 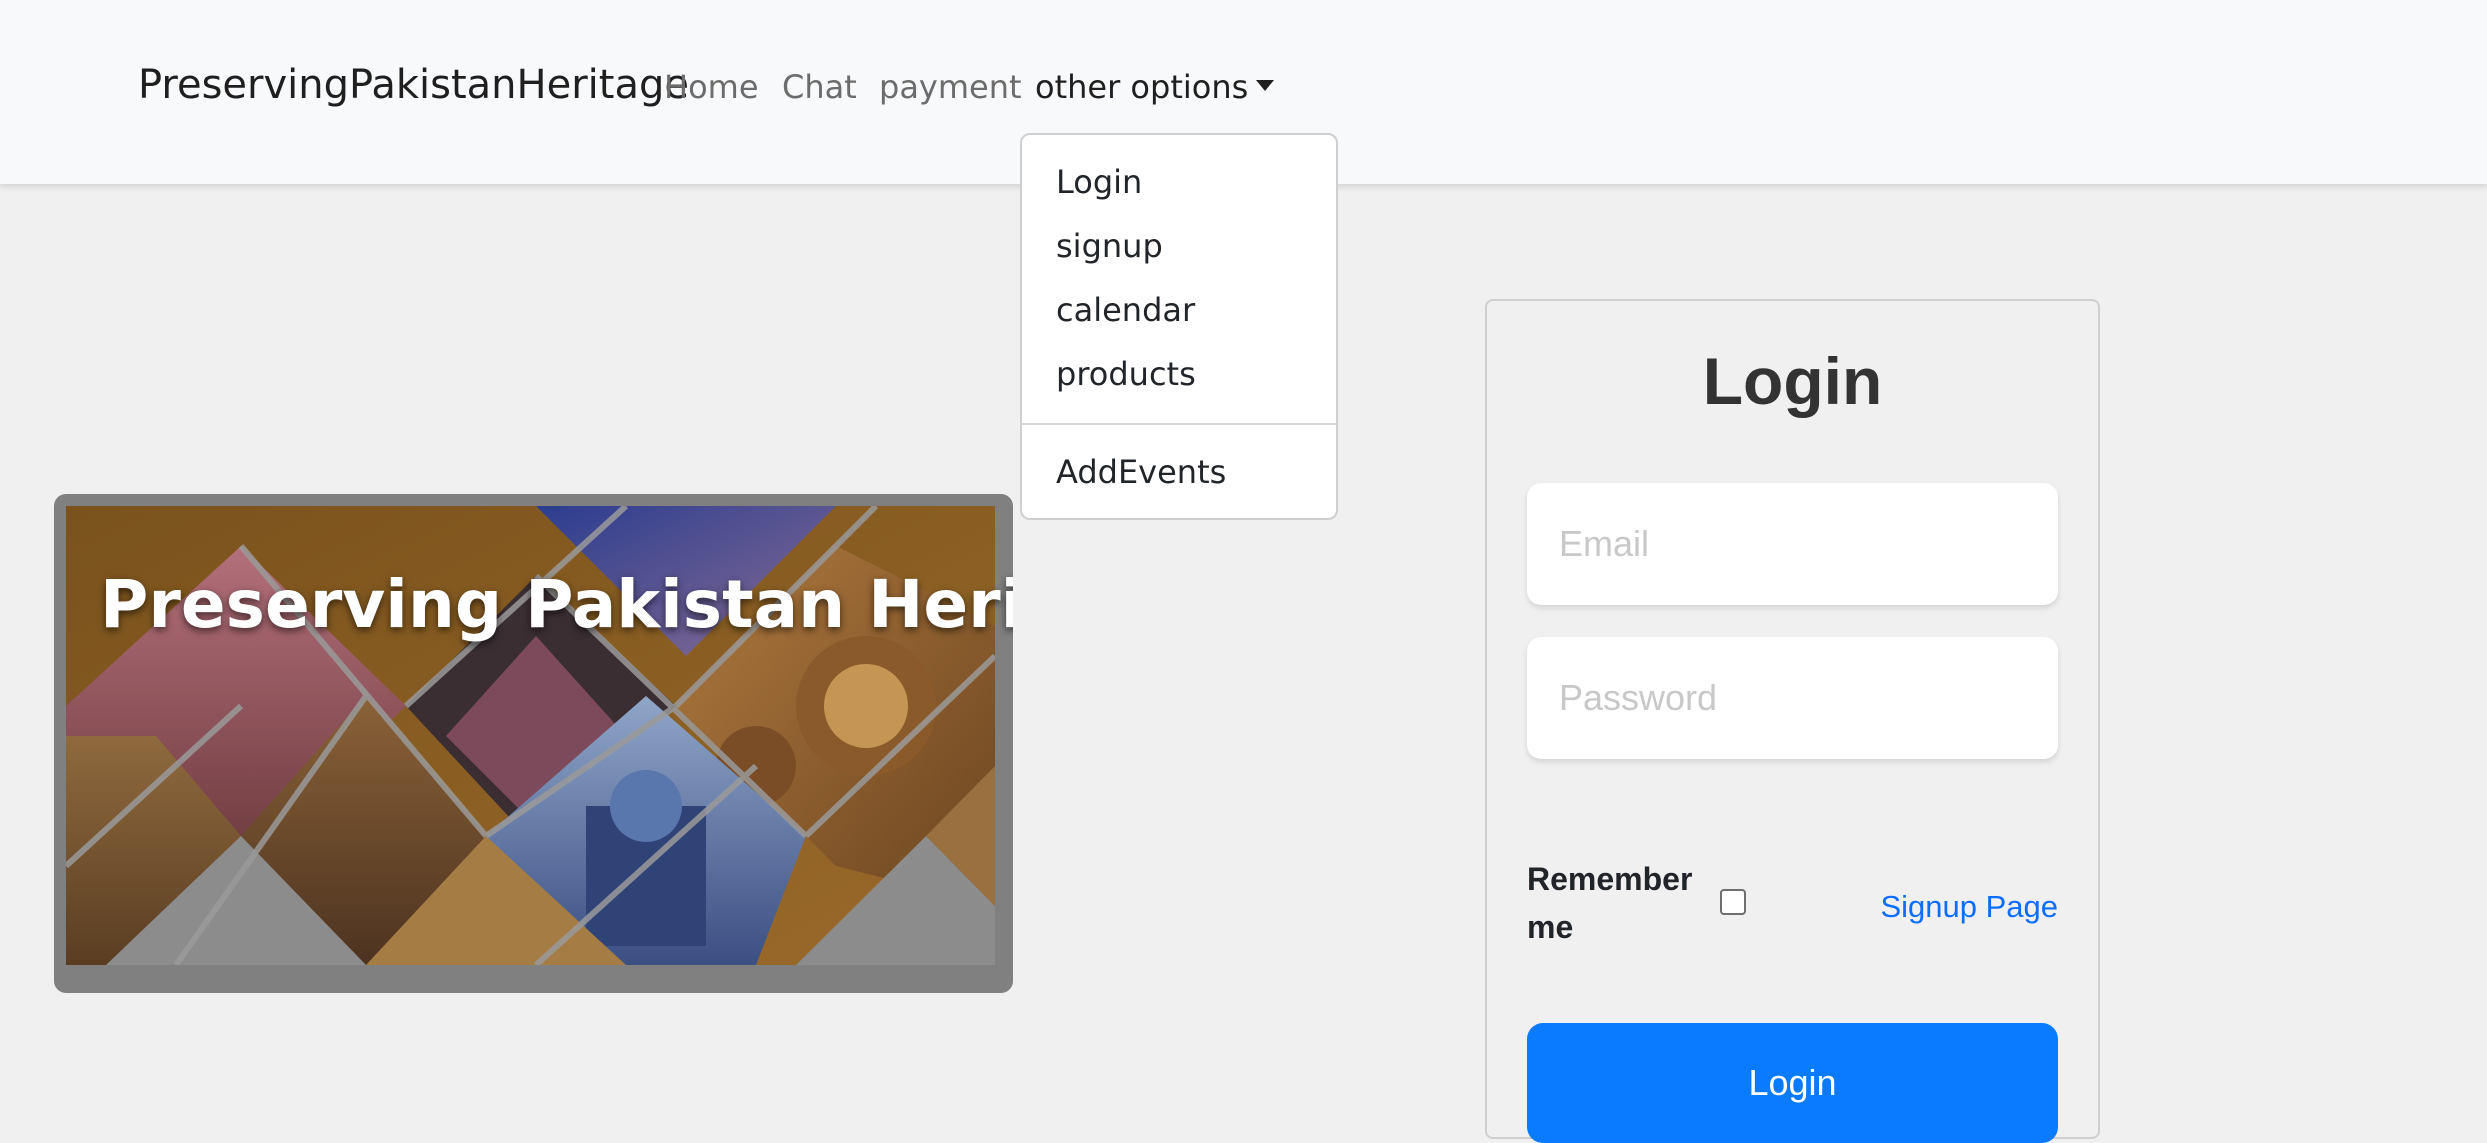 What do you see at coordinates (1109, 246) in the screenshot?
I see `dropdown-item-signup: signup` at bounding box center [1109, 246].